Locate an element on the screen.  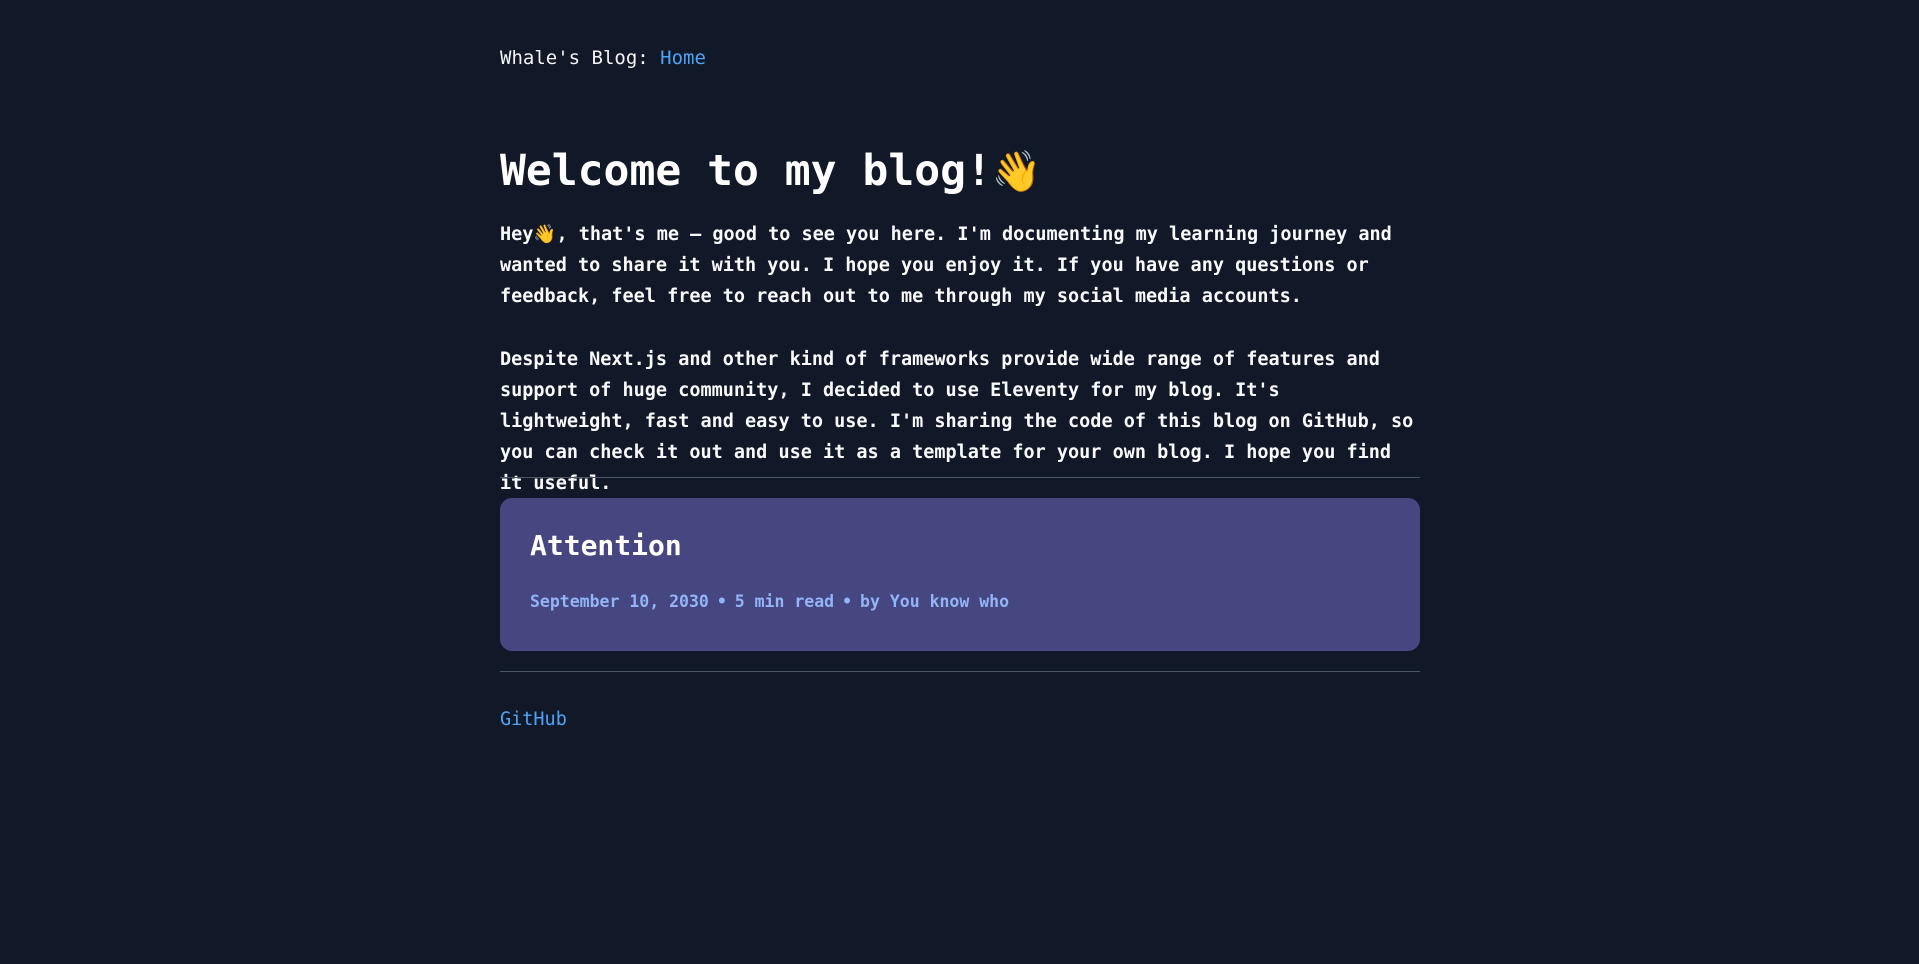
post-title: Attention is located at coordinates (960, 546).